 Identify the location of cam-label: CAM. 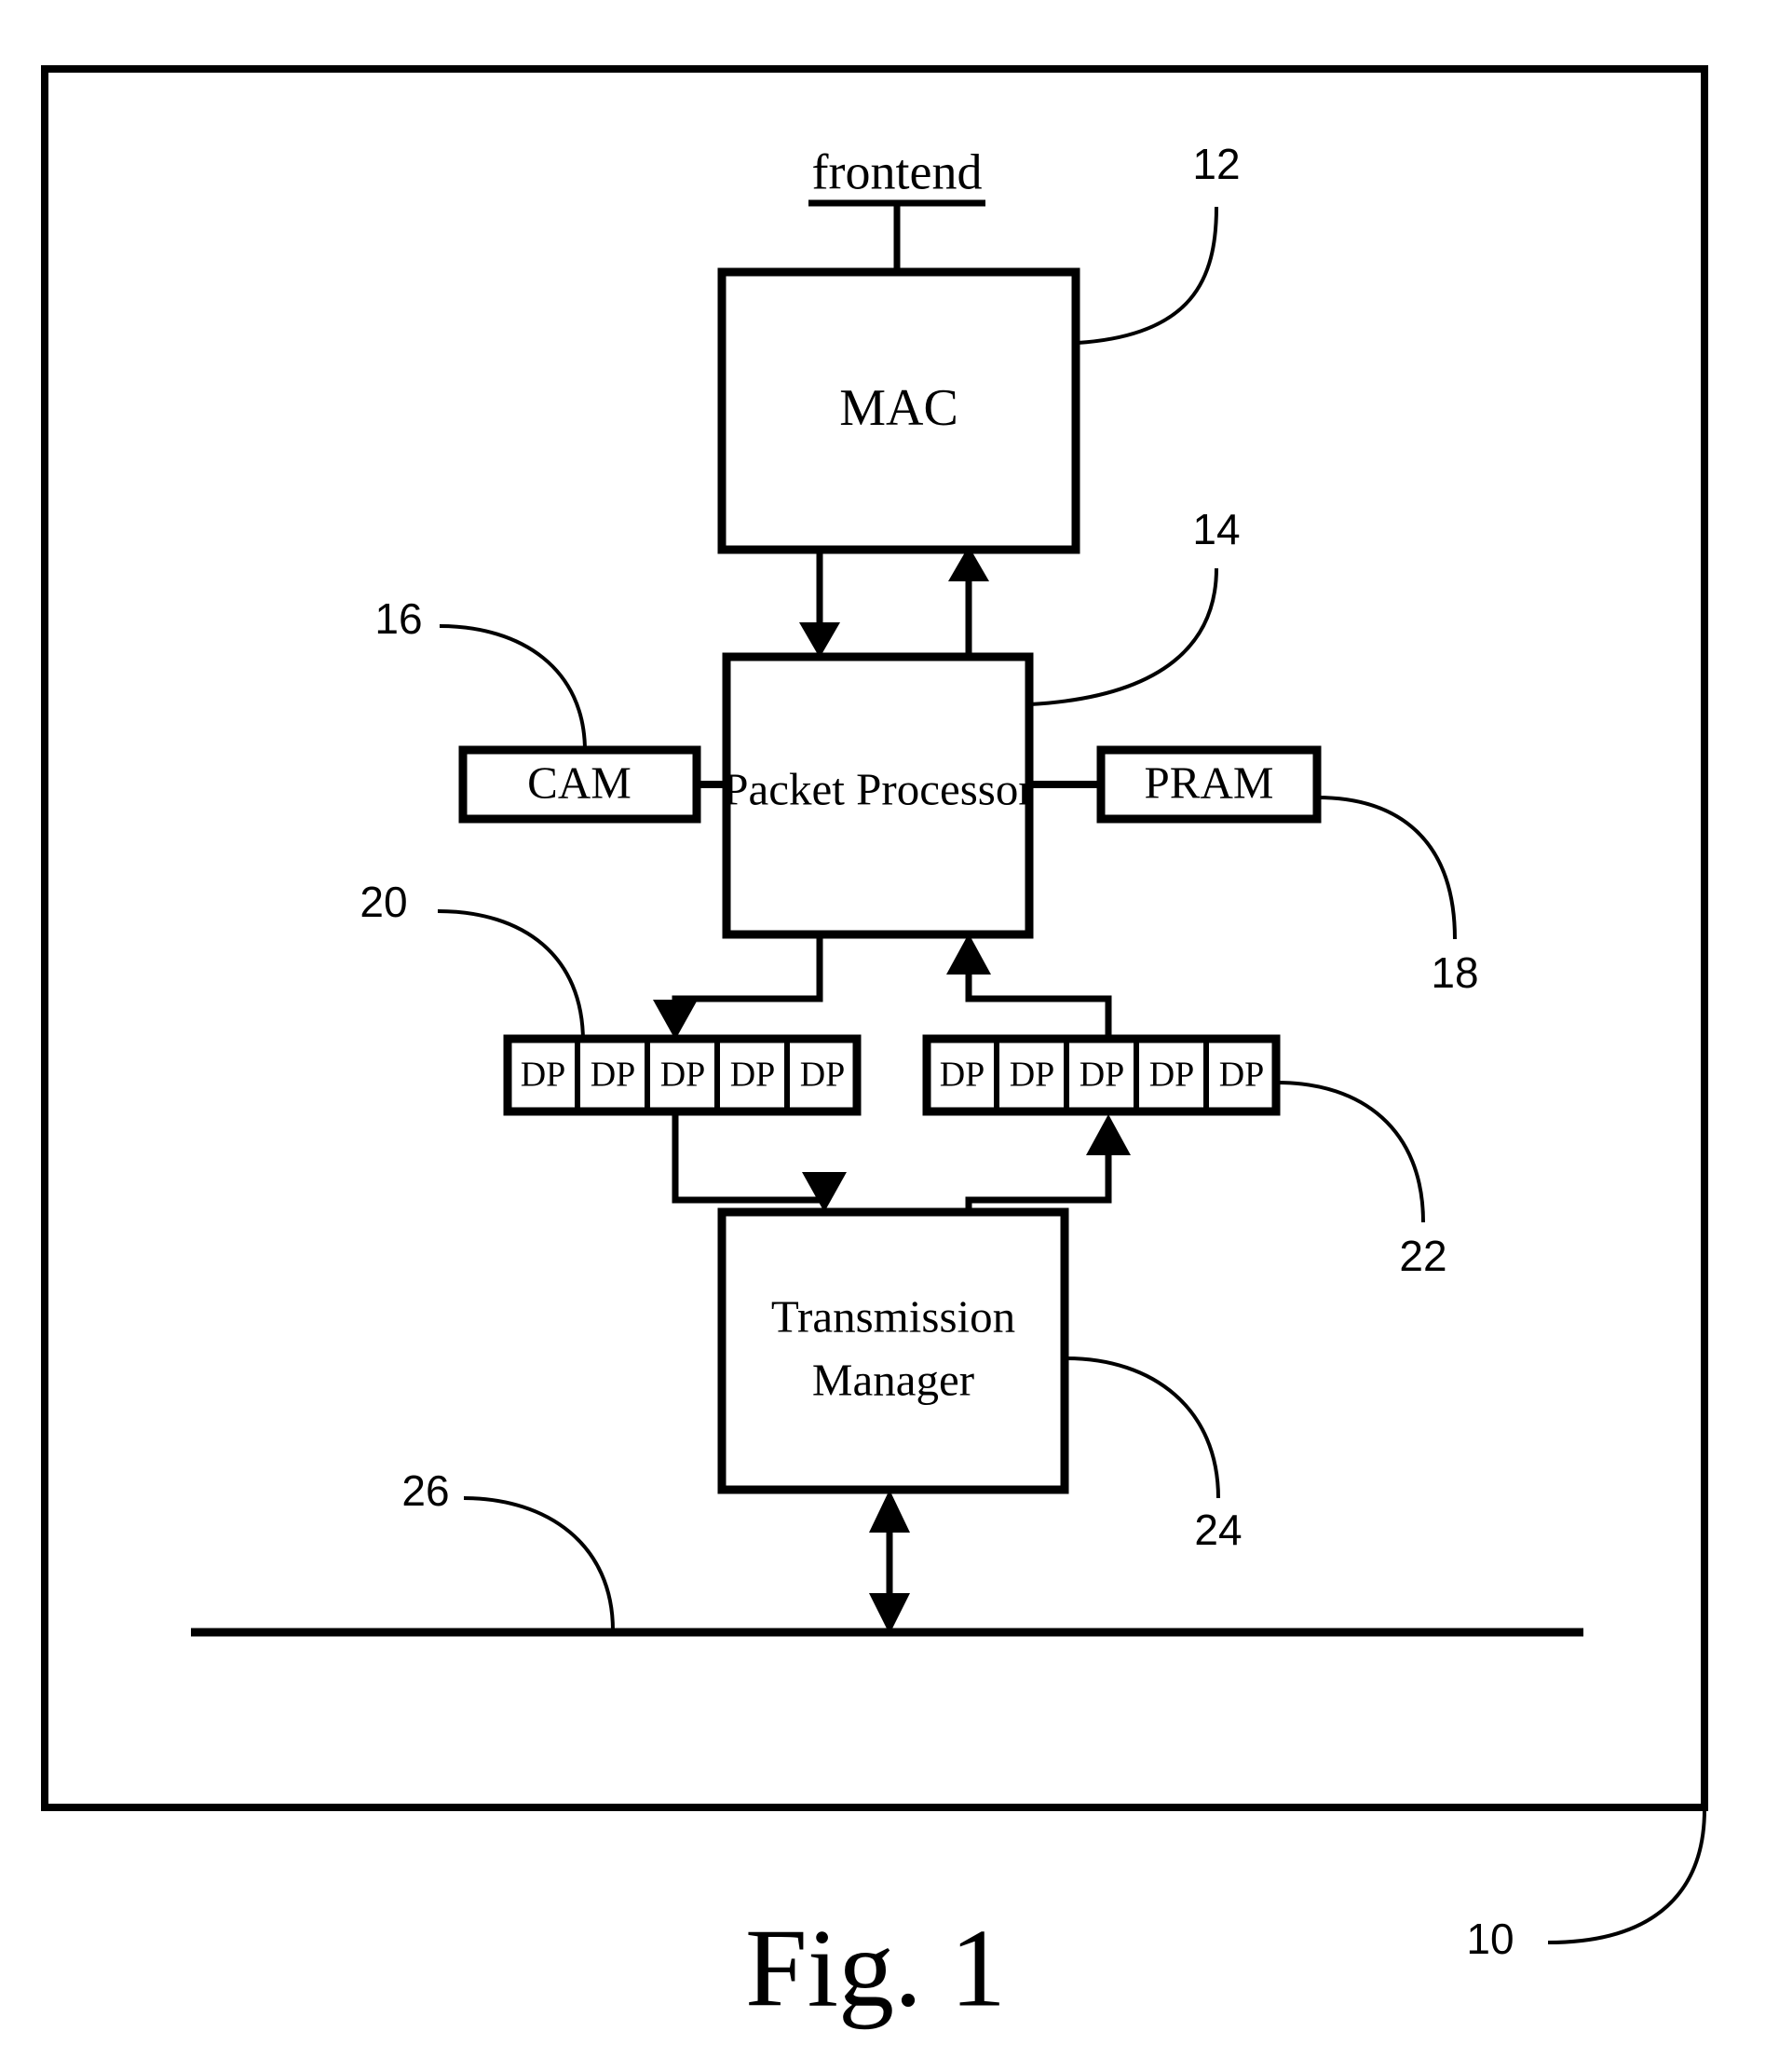
(579, 782).